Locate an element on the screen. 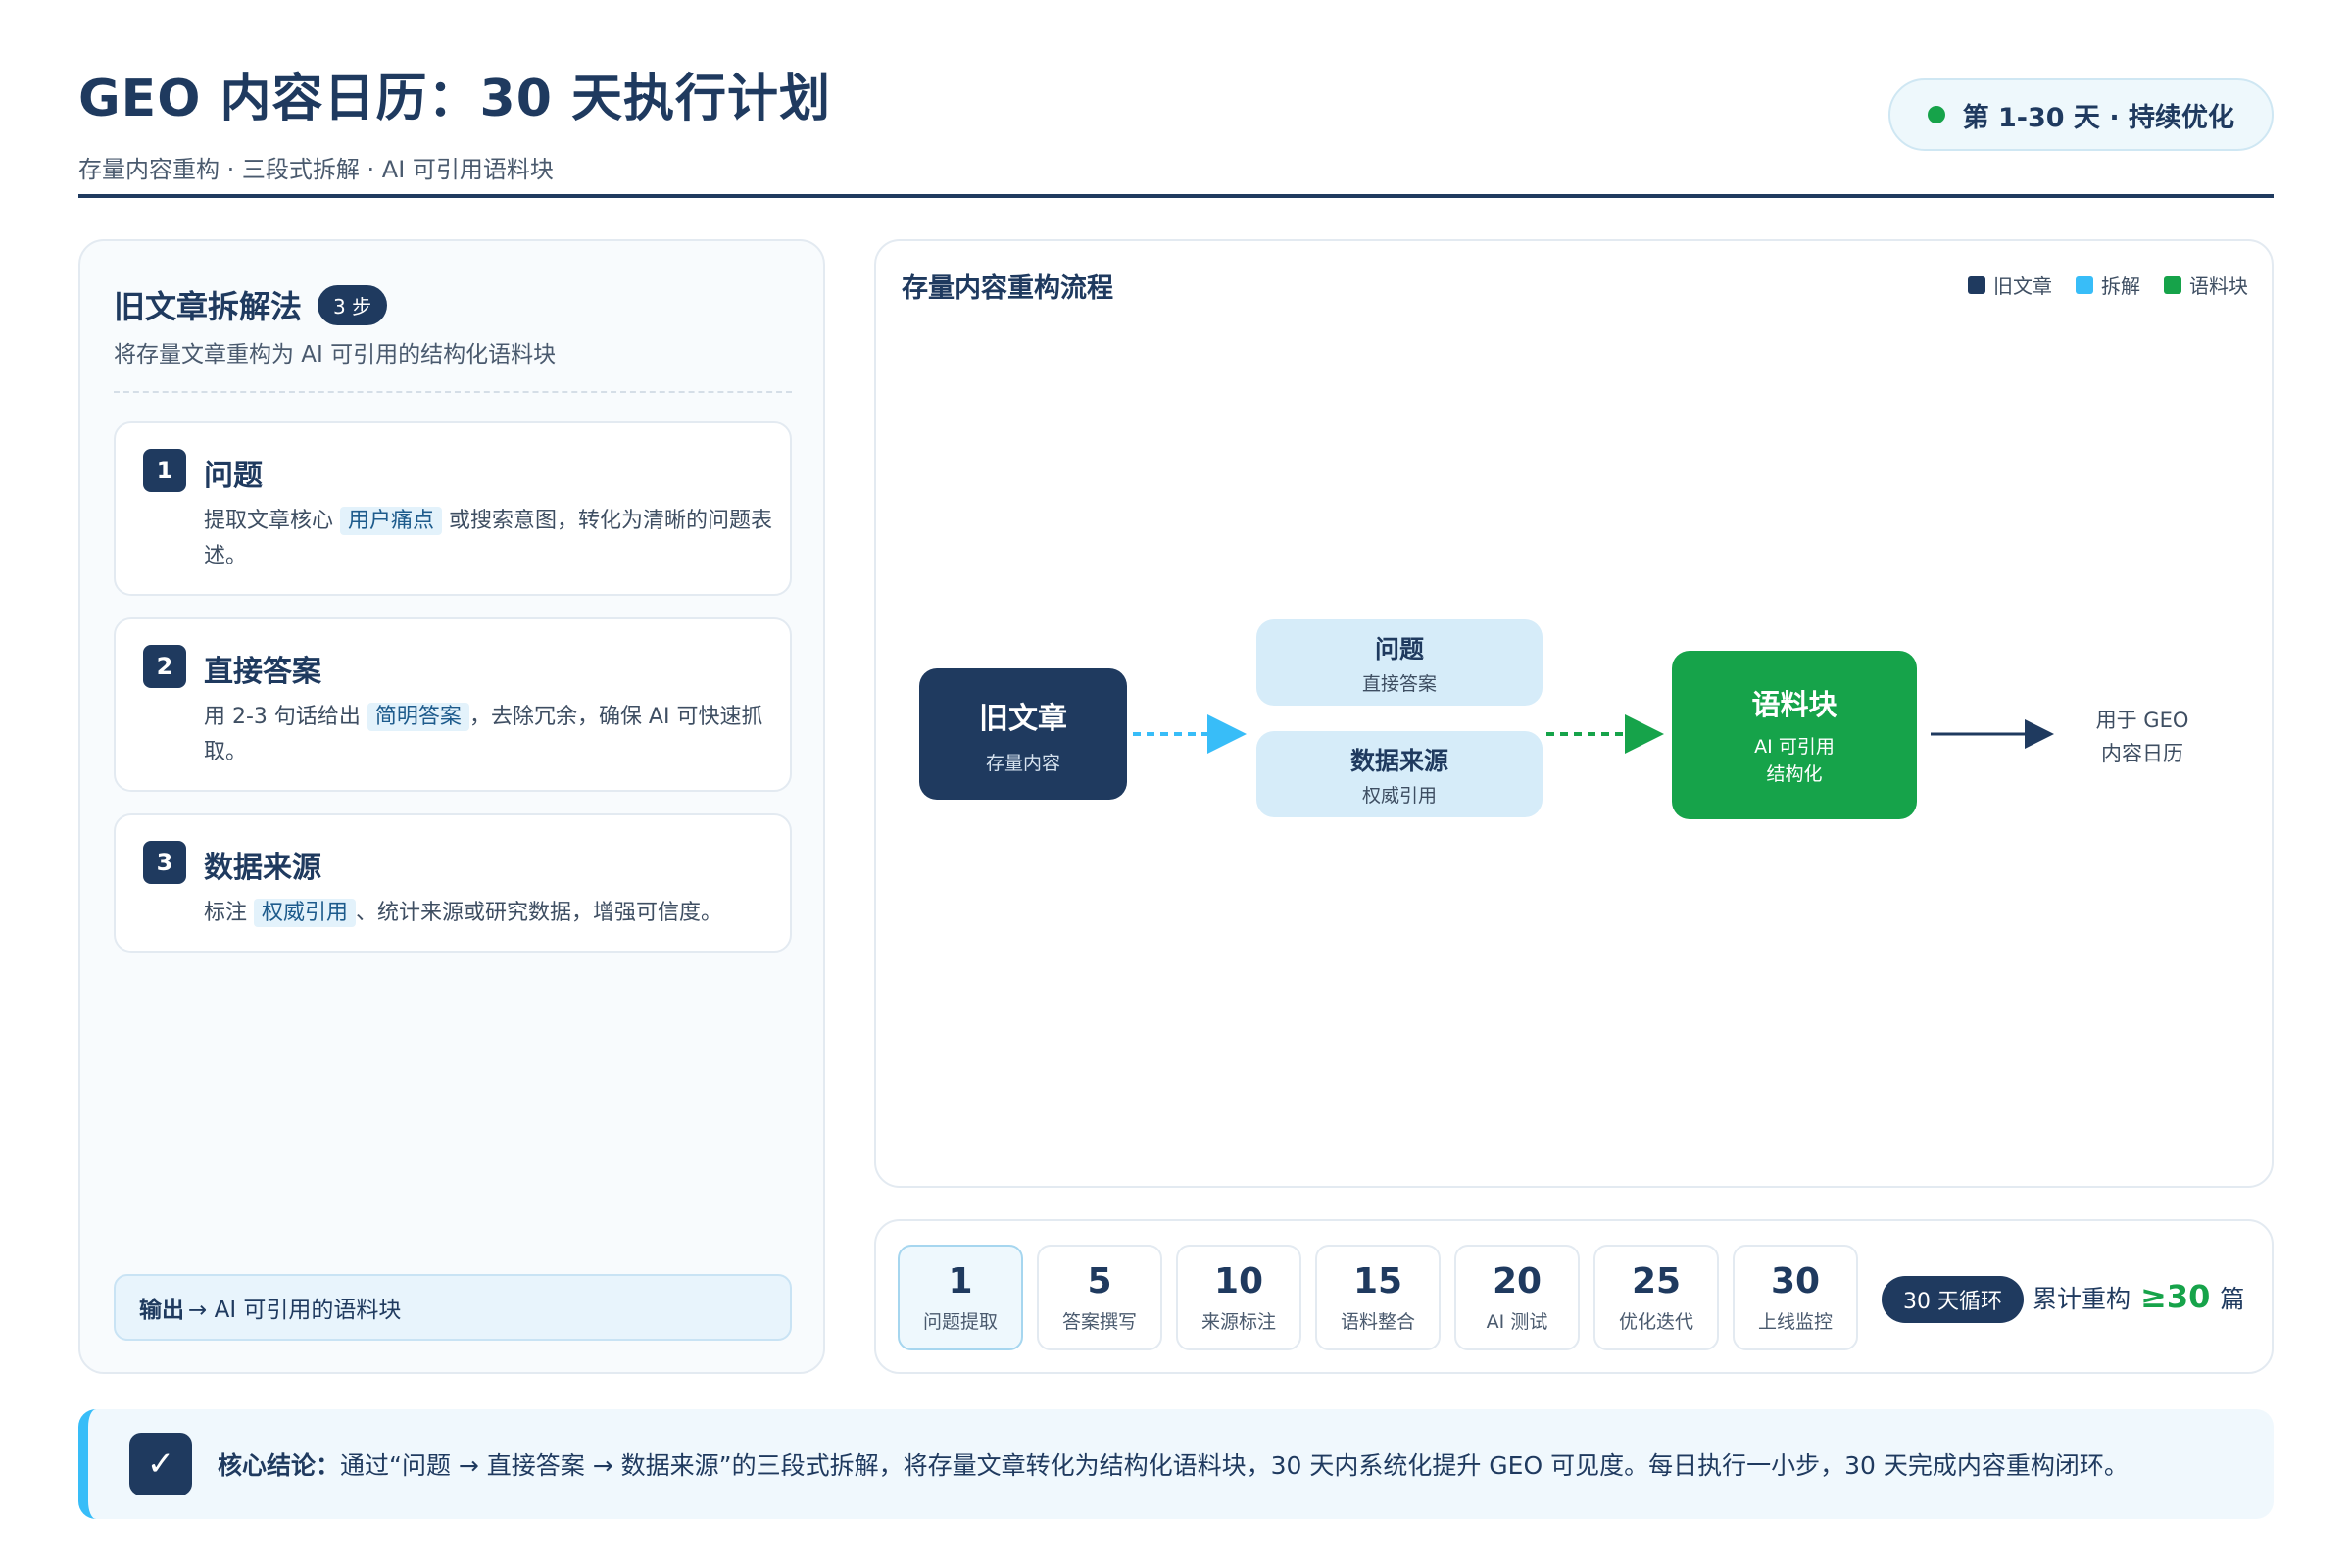 The width and height of the screenshot is (2352, 1568). step-number: 3 is located at coordinates (164, 862).